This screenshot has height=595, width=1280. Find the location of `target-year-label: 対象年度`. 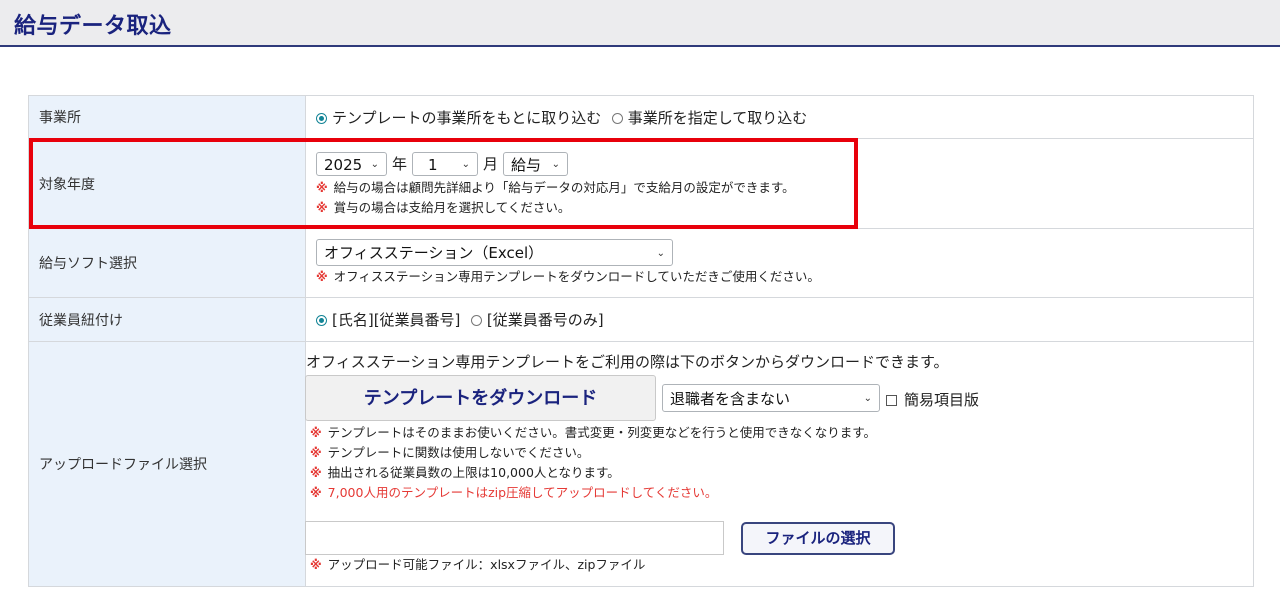

target-year-label: 対象年度 is located at coordinates (167, 183).